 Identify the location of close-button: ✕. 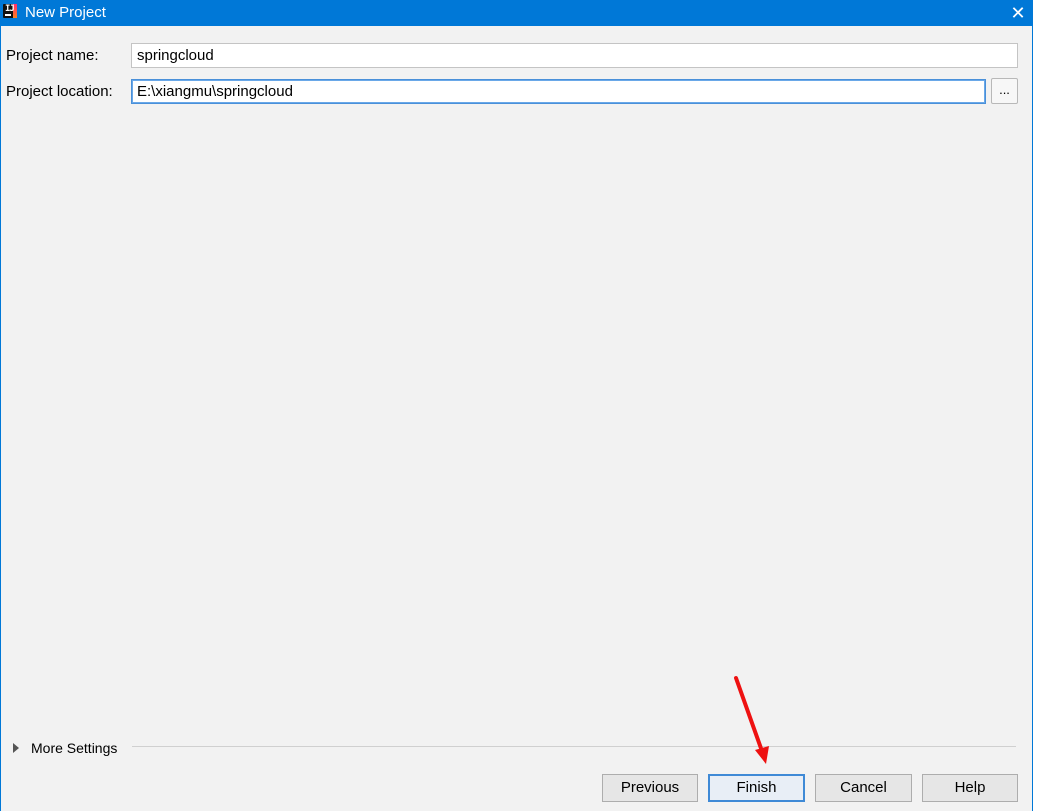
(1018, 13).